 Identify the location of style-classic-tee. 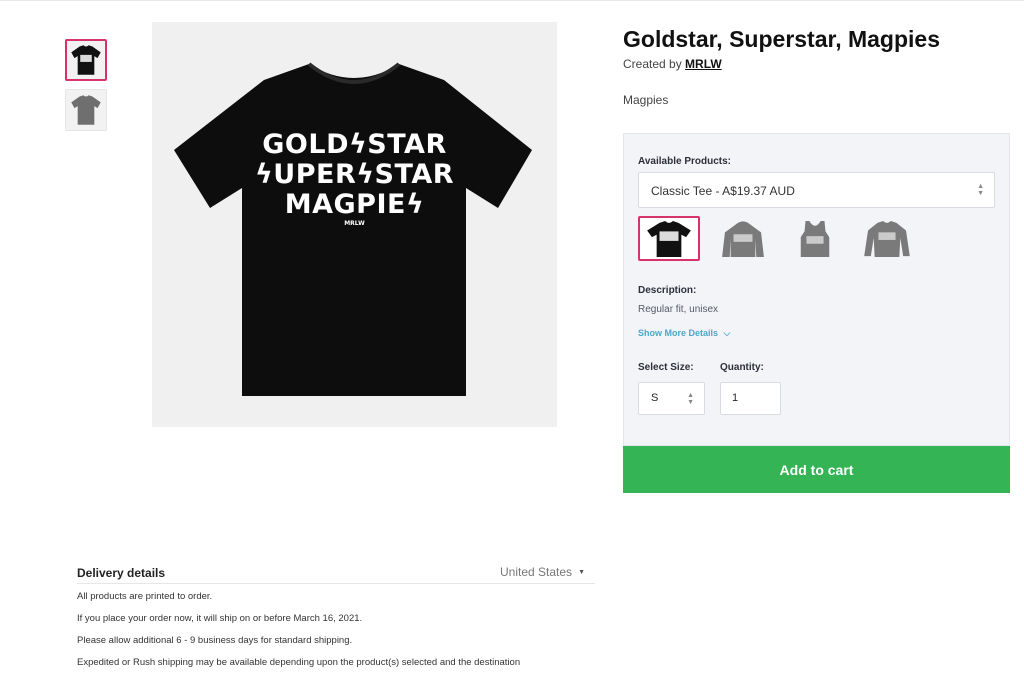
(669, 238).